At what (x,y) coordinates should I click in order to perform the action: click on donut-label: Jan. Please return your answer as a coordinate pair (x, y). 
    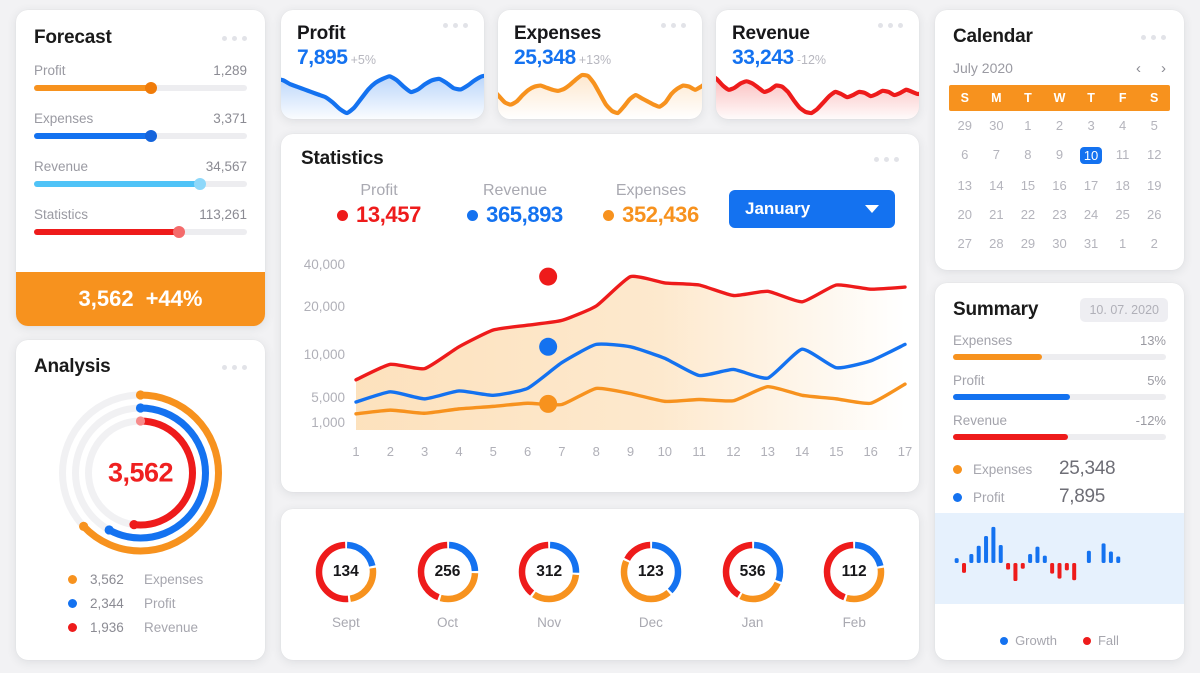
    Looking at the image, I should click on (752, 622).